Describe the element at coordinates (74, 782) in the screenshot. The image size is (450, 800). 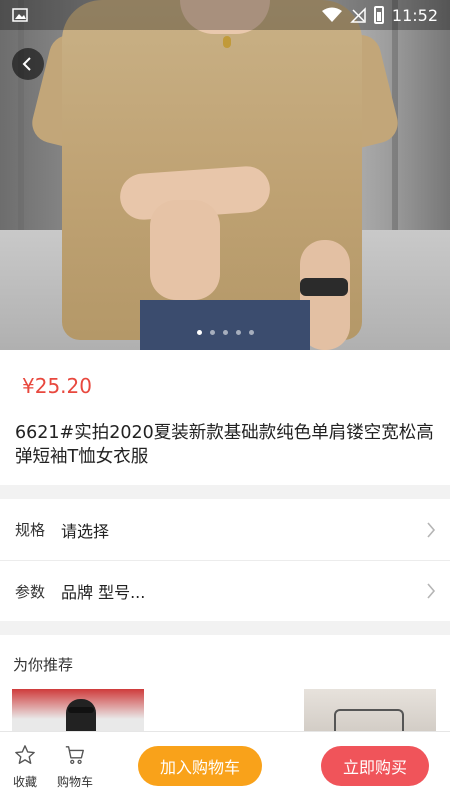
I see `cart-label: 购物车` at that location.